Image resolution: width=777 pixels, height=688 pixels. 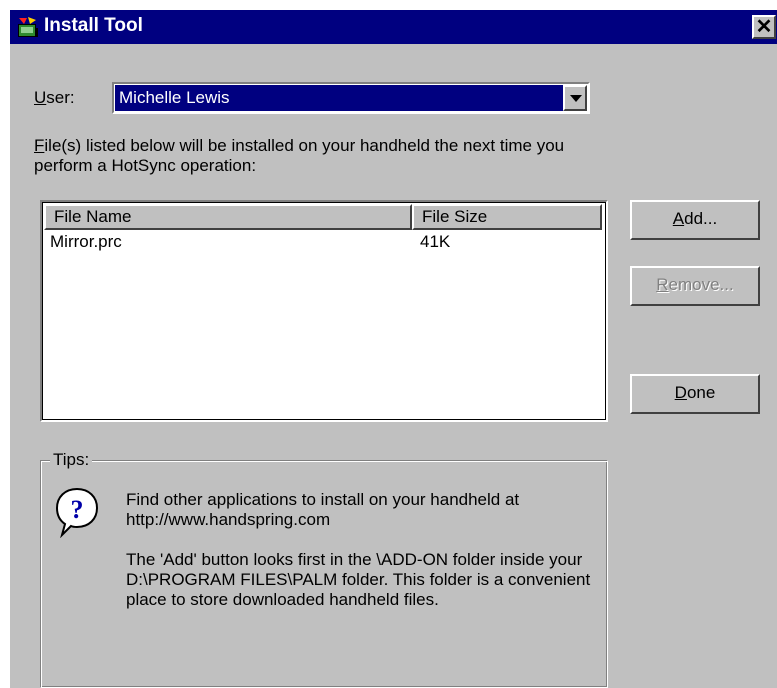 I want to click on question-balloon-icon: ?, so click(x=77, y=512).